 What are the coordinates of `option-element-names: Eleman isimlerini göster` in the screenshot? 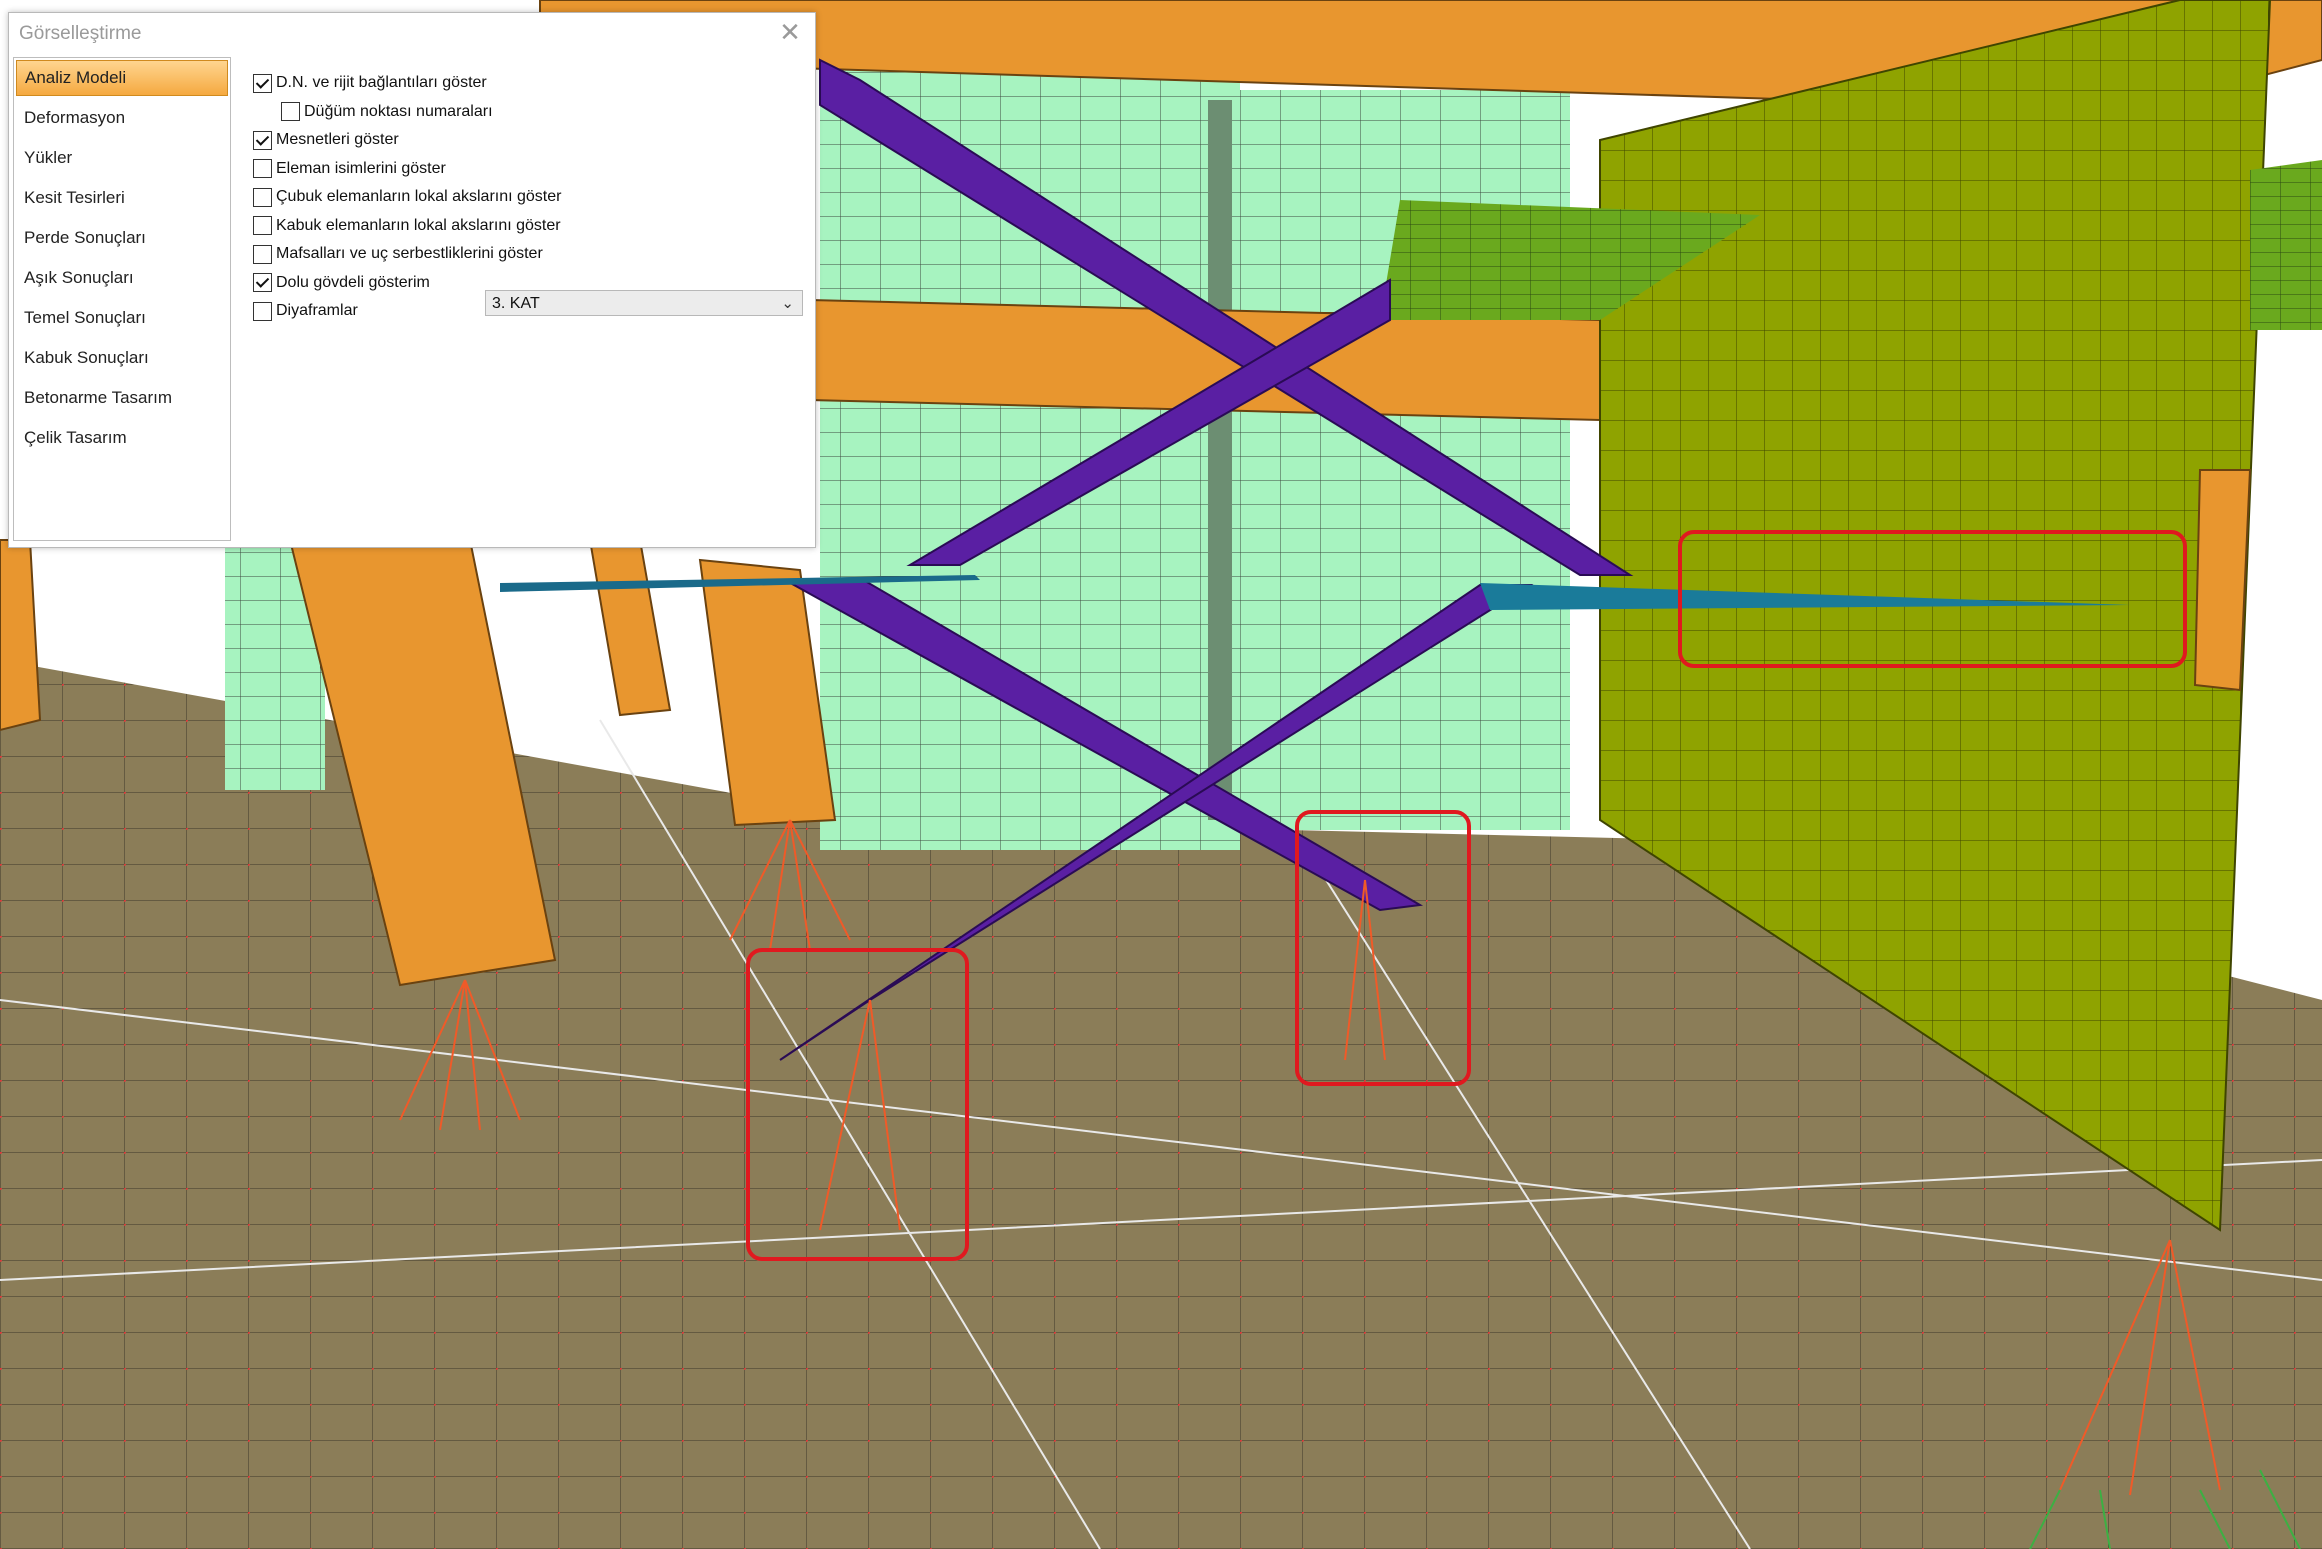 It's located at (533, 169).